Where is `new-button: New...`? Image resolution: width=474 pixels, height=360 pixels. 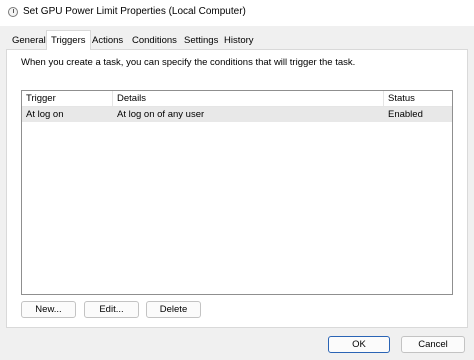 new-button: New... is located at coordinates (48, 309).